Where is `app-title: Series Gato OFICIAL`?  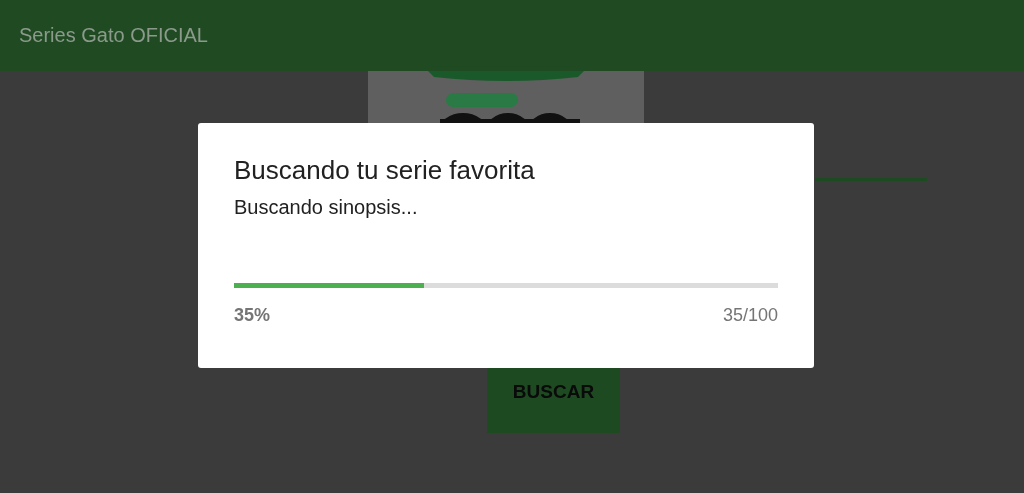 app-title: Series Gato OFICIAL is located at coordinates (113, 35).